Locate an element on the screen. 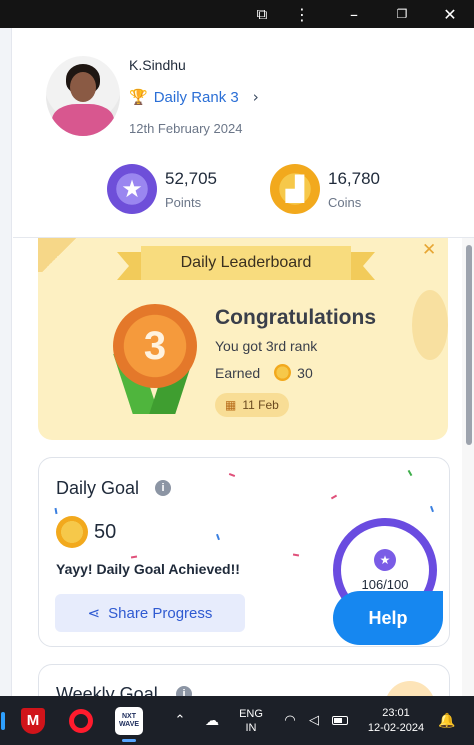 The image size is (474, 745). goal-coins: 50 is located at coordinates (86, 532).